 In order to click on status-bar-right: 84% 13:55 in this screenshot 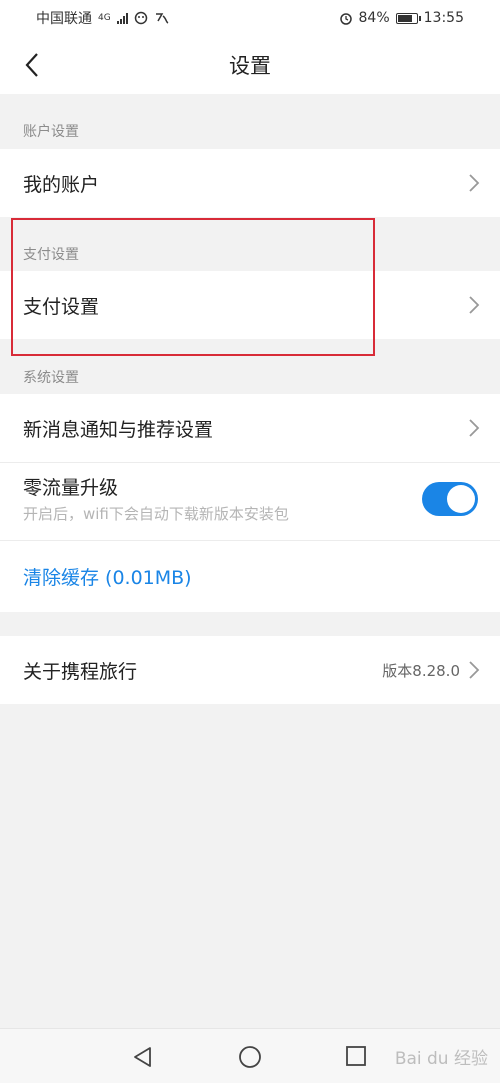, I will do `click(401, 18)`.